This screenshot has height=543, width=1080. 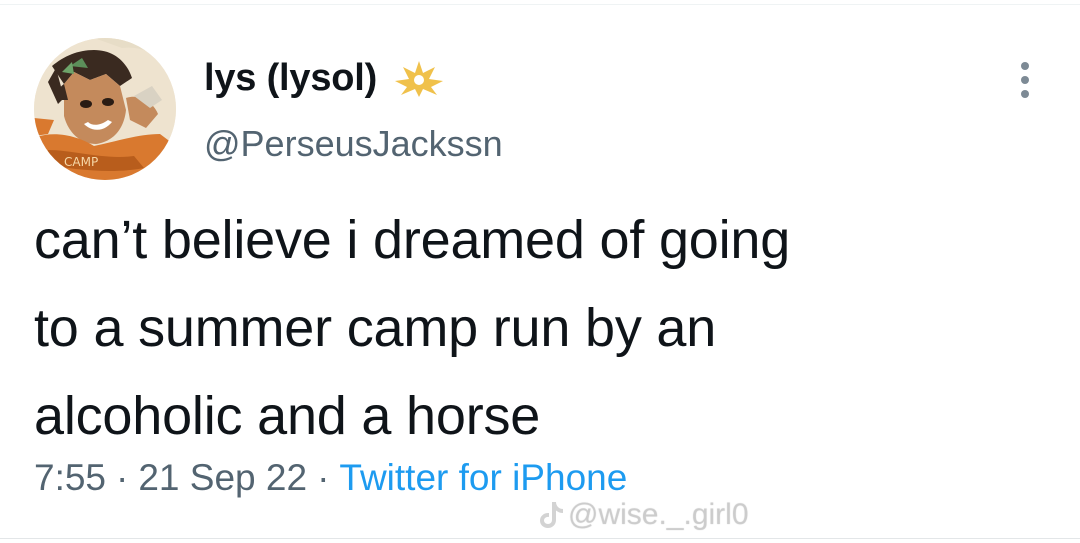 What do you see at coordinates (551, 515) in the screenshot?
I see `tiktok-icon` at bounding box center [551, 515].